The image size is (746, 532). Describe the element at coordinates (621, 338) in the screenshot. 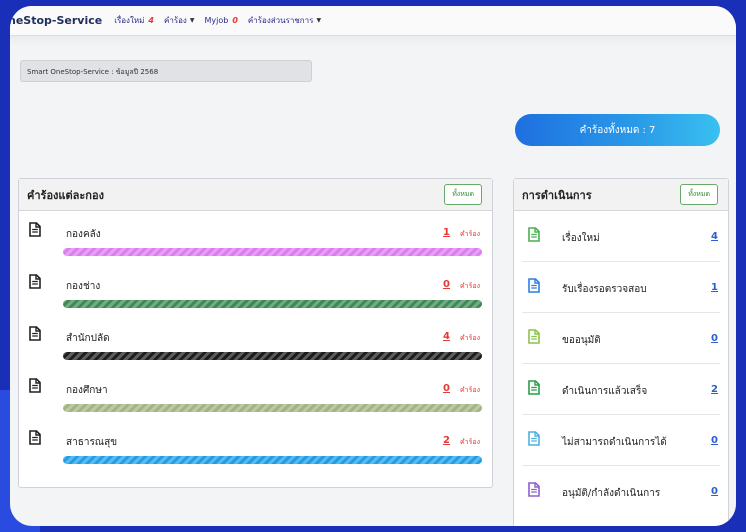

I see `status-row: ขออนุมัติ 0` at that location.